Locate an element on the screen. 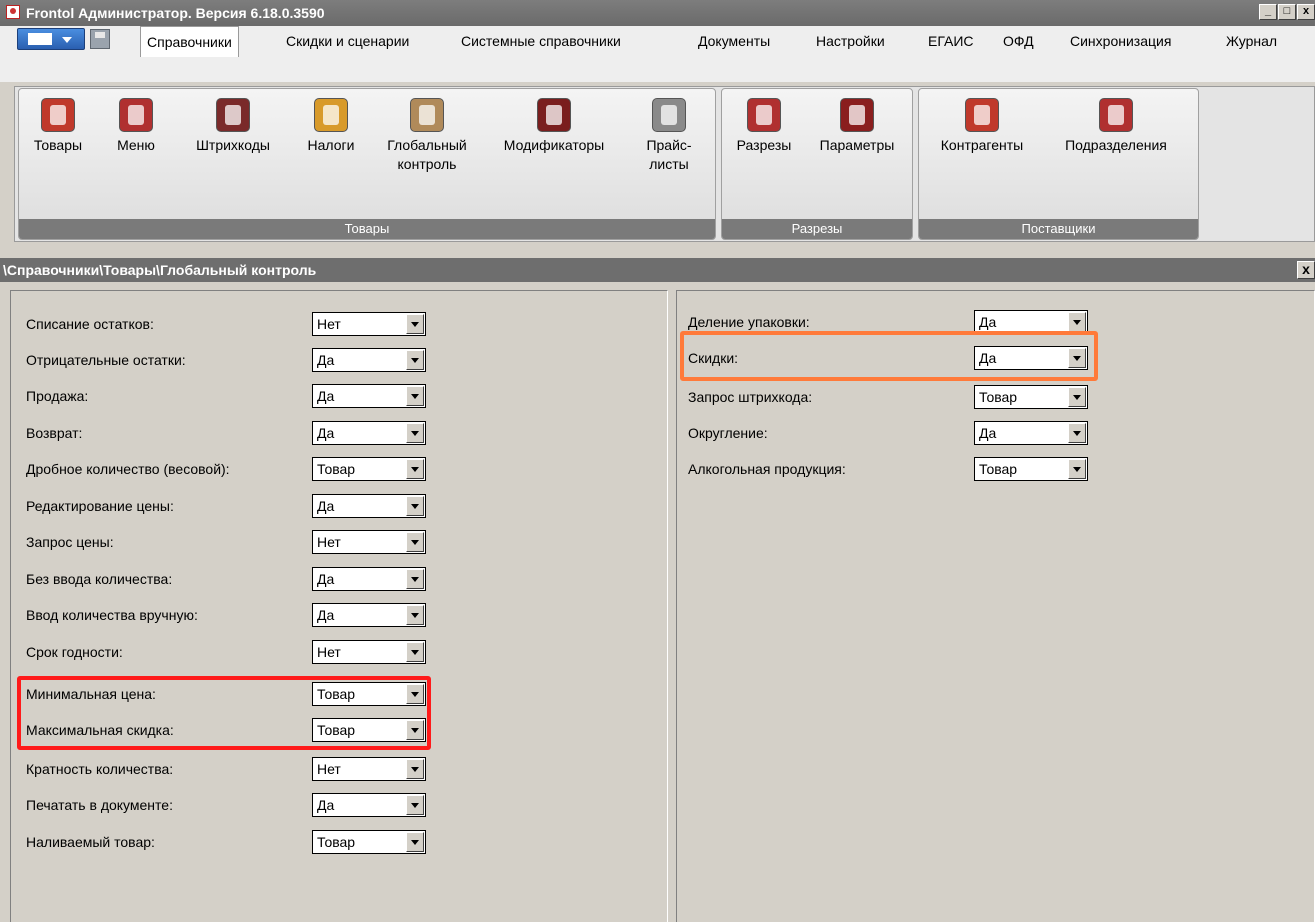  ribbon-button-contractors: Контрагенты is located at coordinates (982, 126).